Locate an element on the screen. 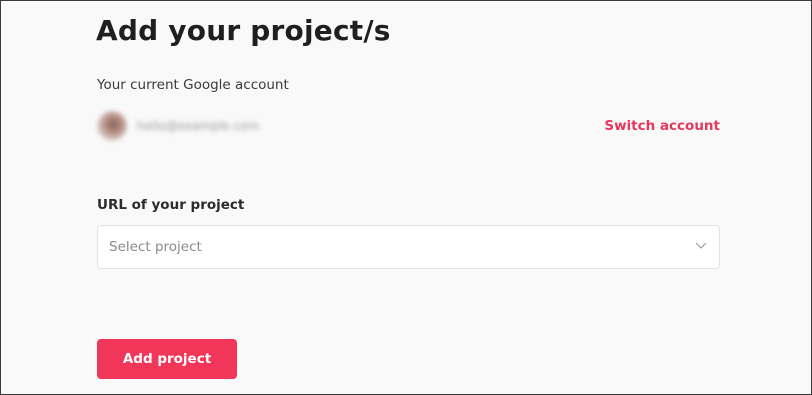  project-url-label: URL of your project is located at coordinates (171, 205).